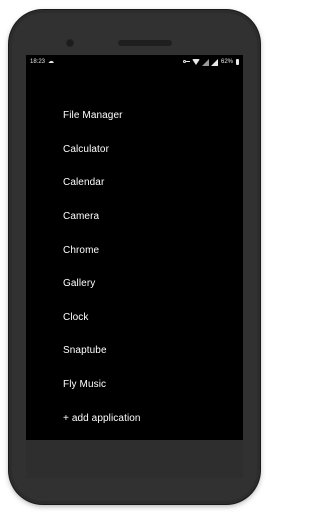 The width and height of the screenshot is (320, 512). Describe the element at coordinates (195, 62) in the screenshot. I see `wifi-icon` at that location.